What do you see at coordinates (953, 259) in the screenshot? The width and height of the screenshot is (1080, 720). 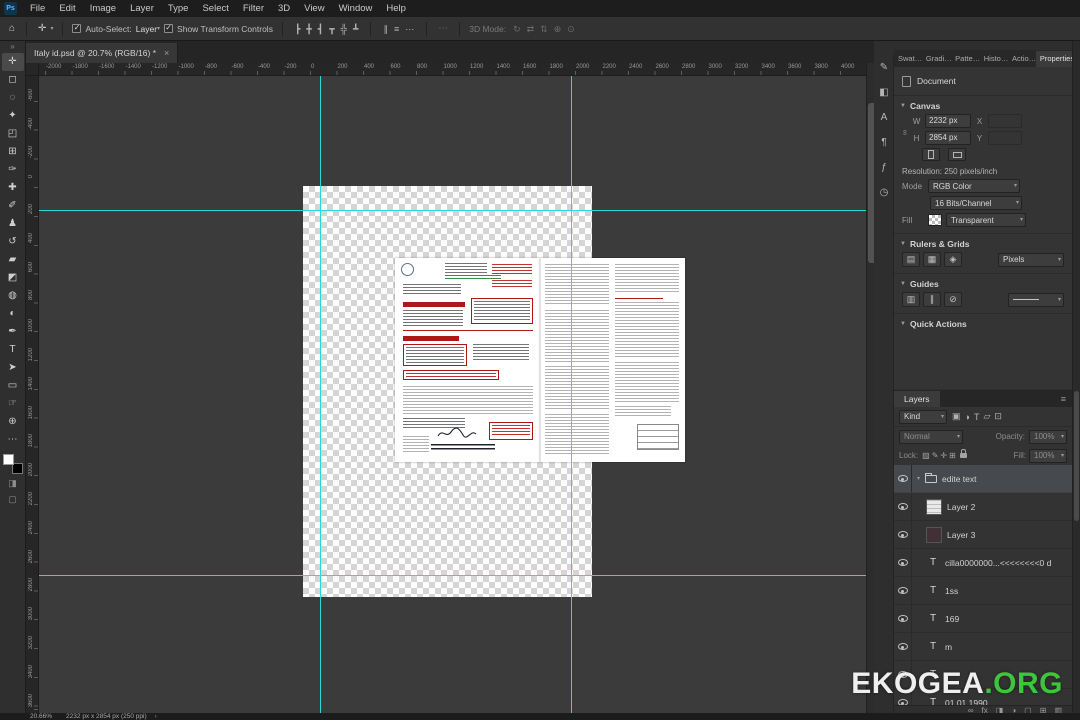 I see `snap-icon: ◈` at bounding box center [953, 259].